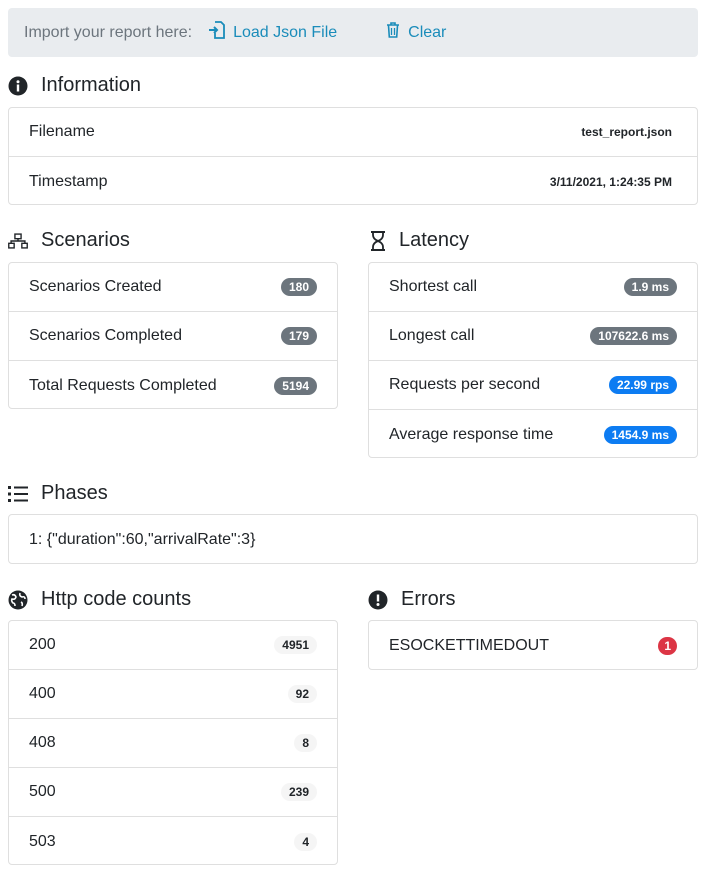 The width and height of the screenshot is (707, 877). I want to click on latency-heading: Latency, so click(418, 240).